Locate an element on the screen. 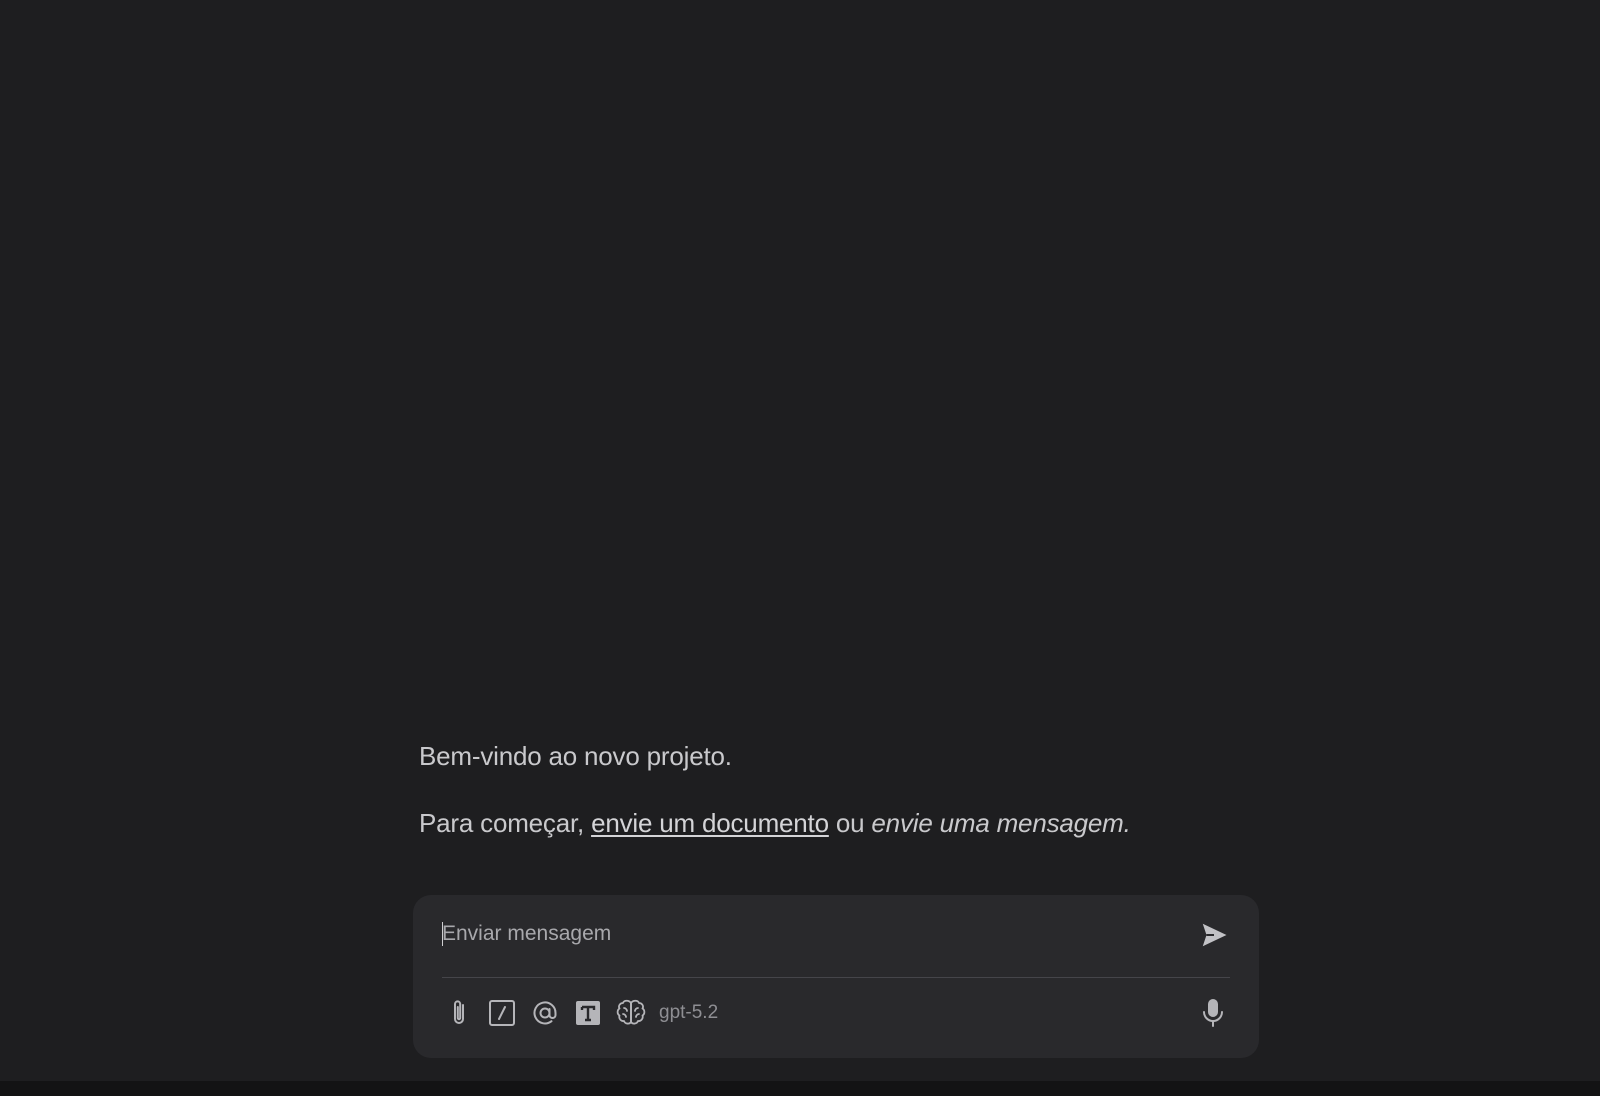 This screenshot has width=1600, height=1096. microphone-icon is located at coordinates (1213, 1013).